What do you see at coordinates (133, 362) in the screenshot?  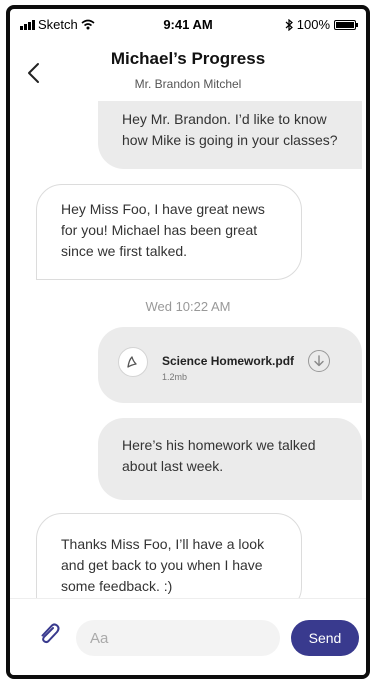 I see `pdf-file-icon` at bounding box center [133, 362].